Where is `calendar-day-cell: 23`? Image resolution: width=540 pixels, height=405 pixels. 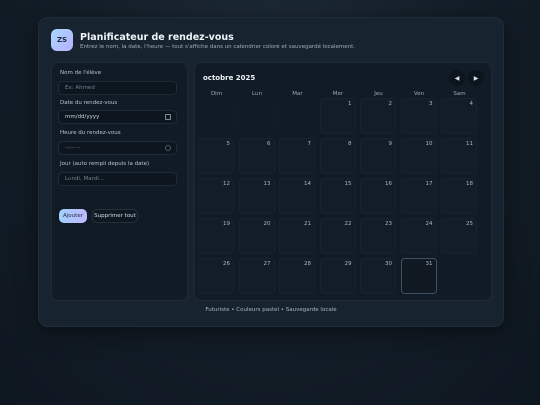
calendar-day-cell: 23 is located at coordinates (378, 236).